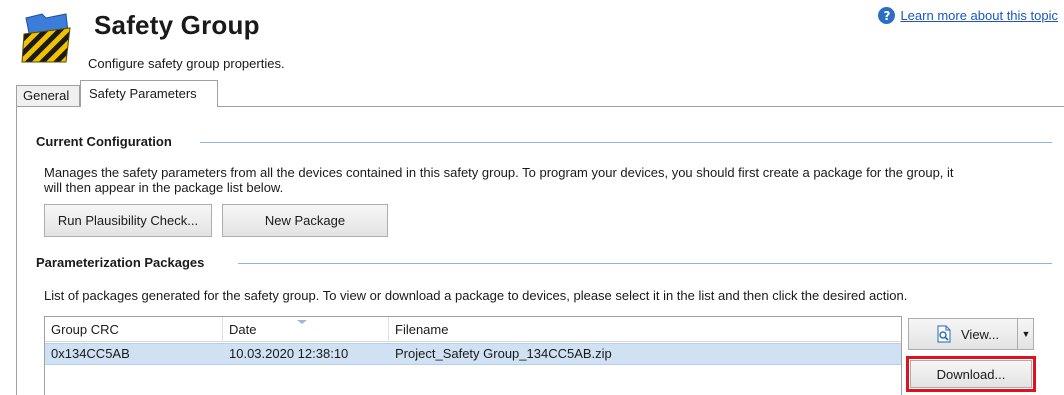  Describe the element at coordinates (149, 93) in the screenshot. I see `tab-safety-parameters: Safety Parameters` at that location.